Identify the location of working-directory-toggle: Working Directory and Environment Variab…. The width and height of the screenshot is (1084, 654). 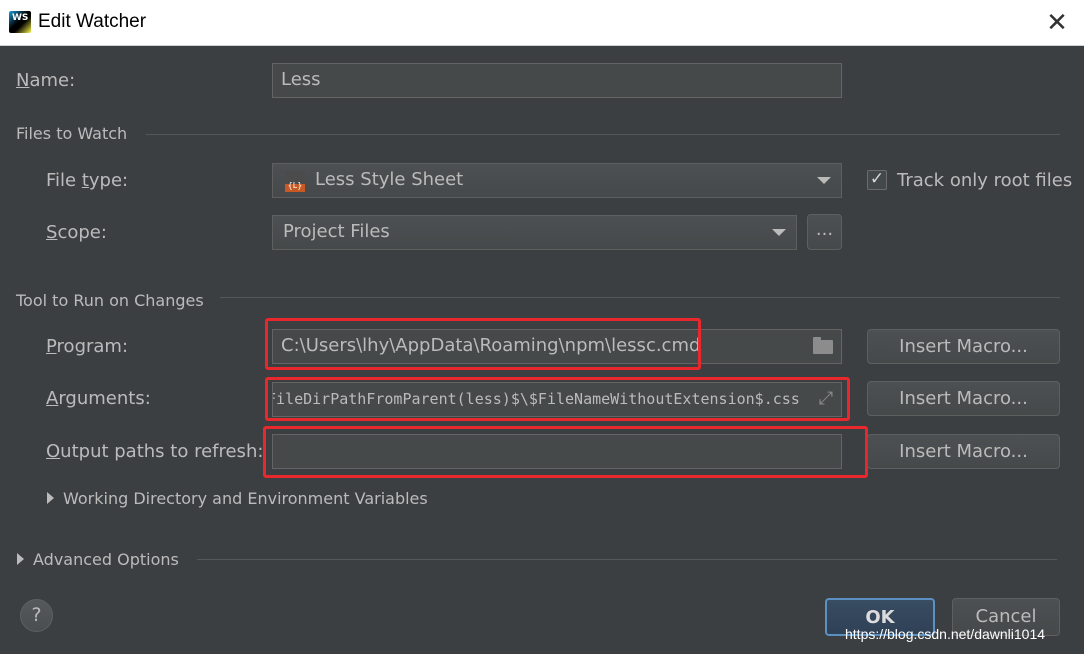
(245, 498).